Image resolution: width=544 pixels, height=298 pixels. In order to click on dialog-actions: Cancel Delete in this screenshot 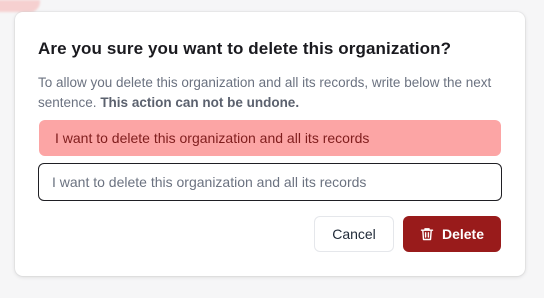, I will do `click(407, 234)`.